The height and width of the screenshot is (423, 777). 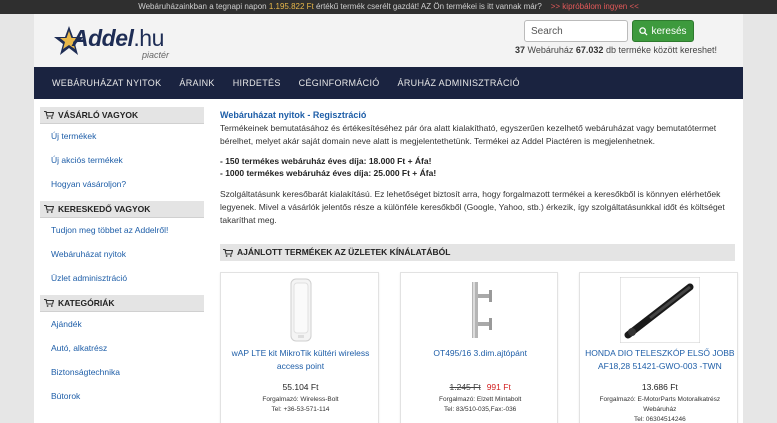 I want to click on fork-image, so click(x=659, y=310).